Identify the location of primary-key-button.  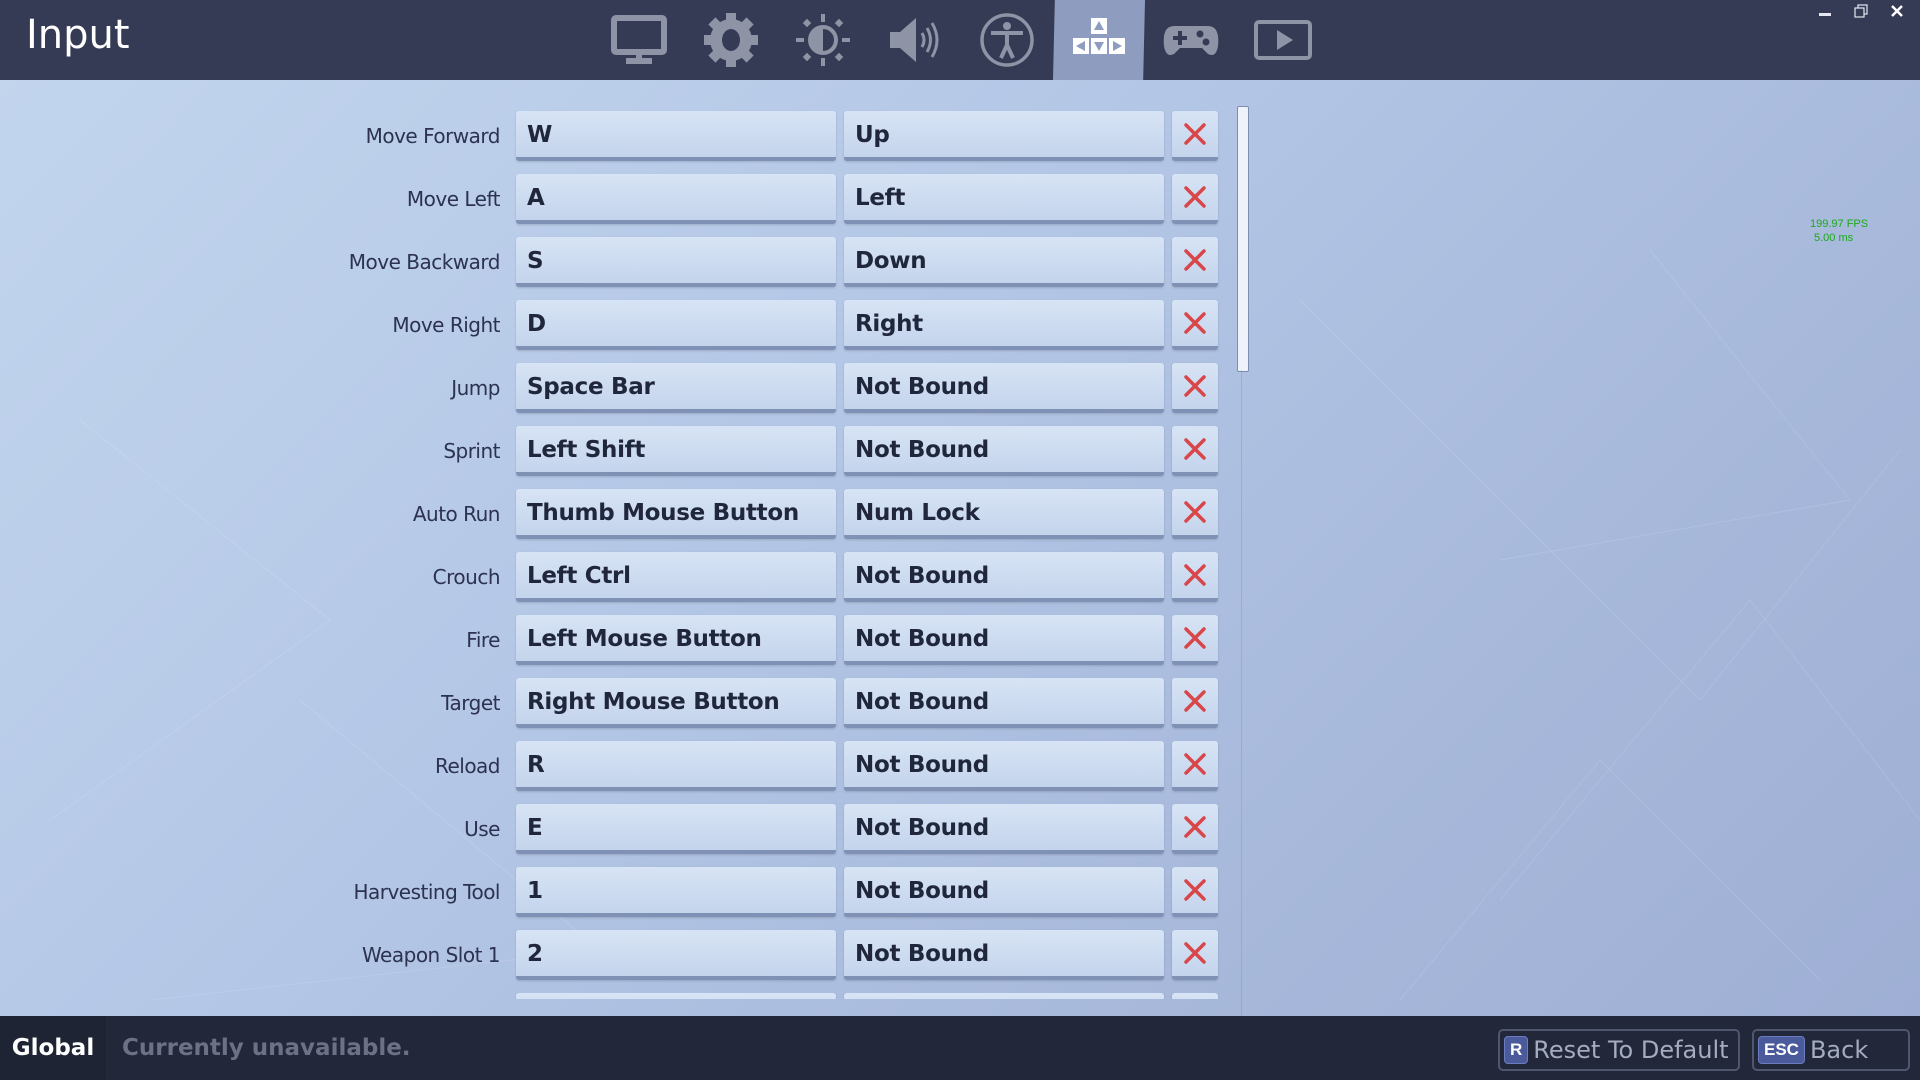
(676, 996).